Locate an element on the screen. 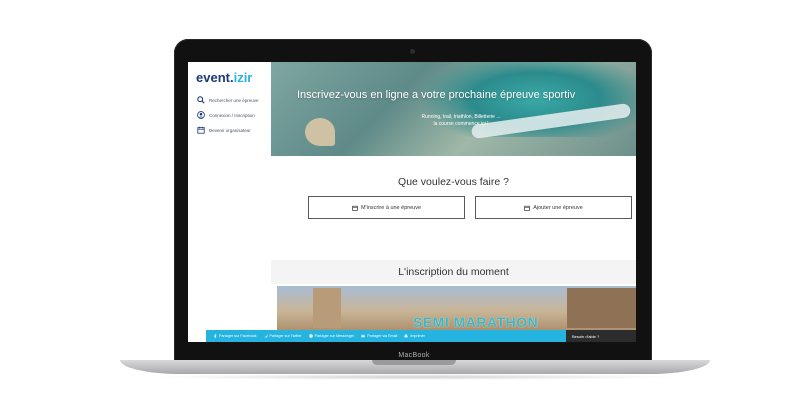  register-button-label: M'inscrire à une épreuve is located at coordinates (391, 207).